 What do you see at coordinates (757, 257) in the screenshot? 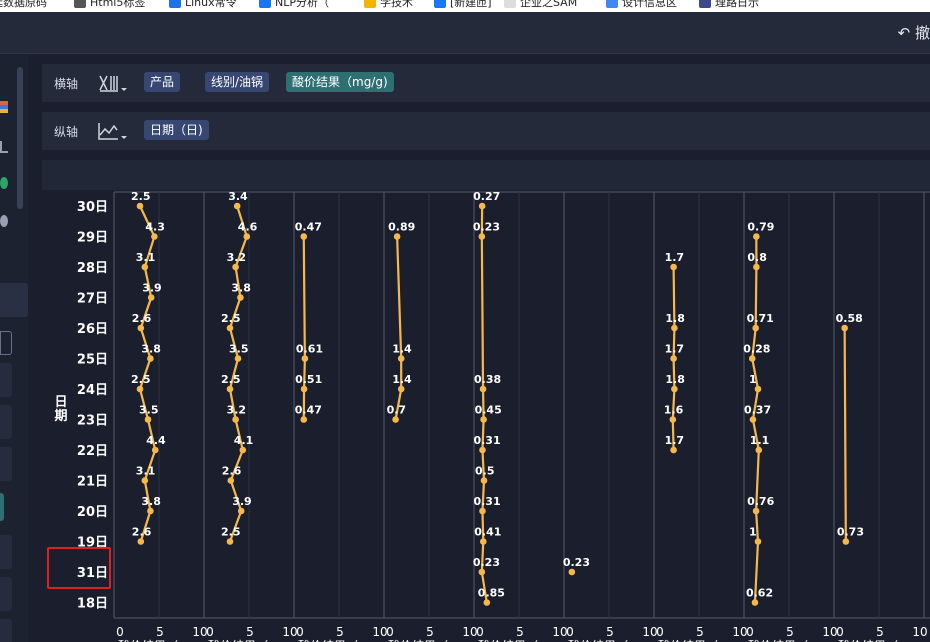
I see `data-label: 0.8` at bounding box center [757, 257].